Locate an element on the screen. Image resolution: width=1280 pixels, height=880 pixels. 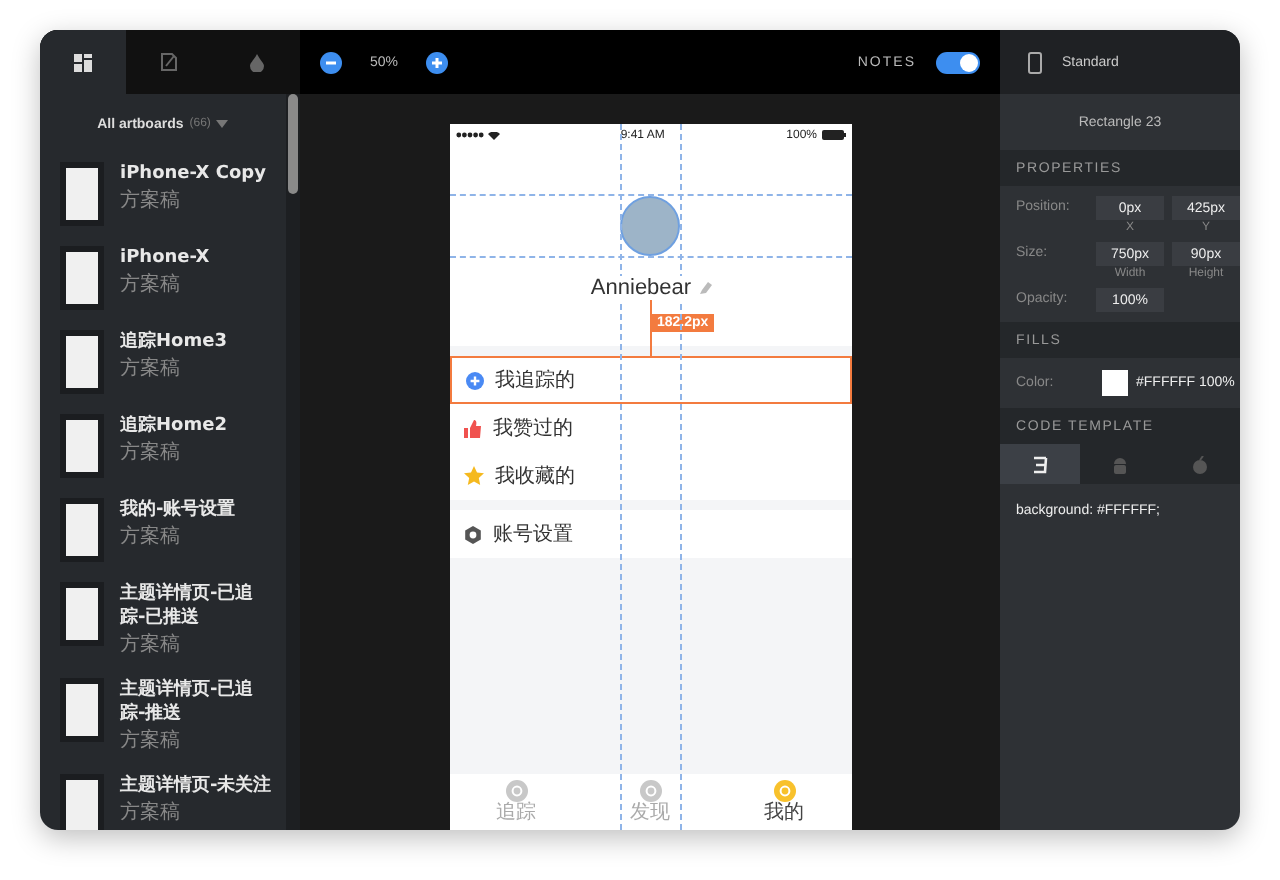
tab-bar-item: 我的 is located at coordinates (784, 802).